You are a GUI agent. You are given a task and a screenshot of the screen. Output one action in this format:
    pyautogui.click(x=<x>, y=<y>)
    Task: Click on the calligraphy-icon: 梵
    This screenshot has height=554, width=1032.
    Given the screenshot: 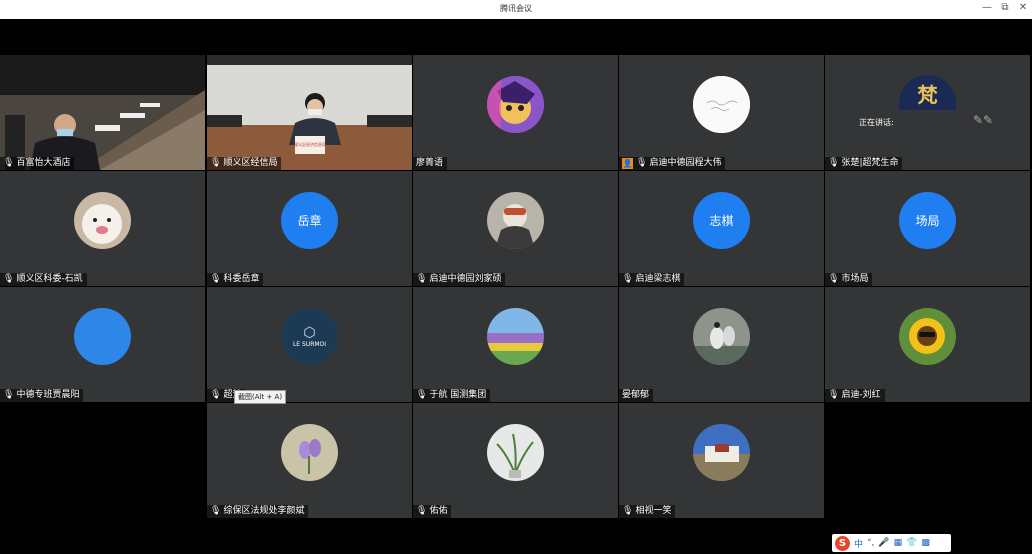 What is the action you would take?
    pyautogui.click(x=927, y=95)
    